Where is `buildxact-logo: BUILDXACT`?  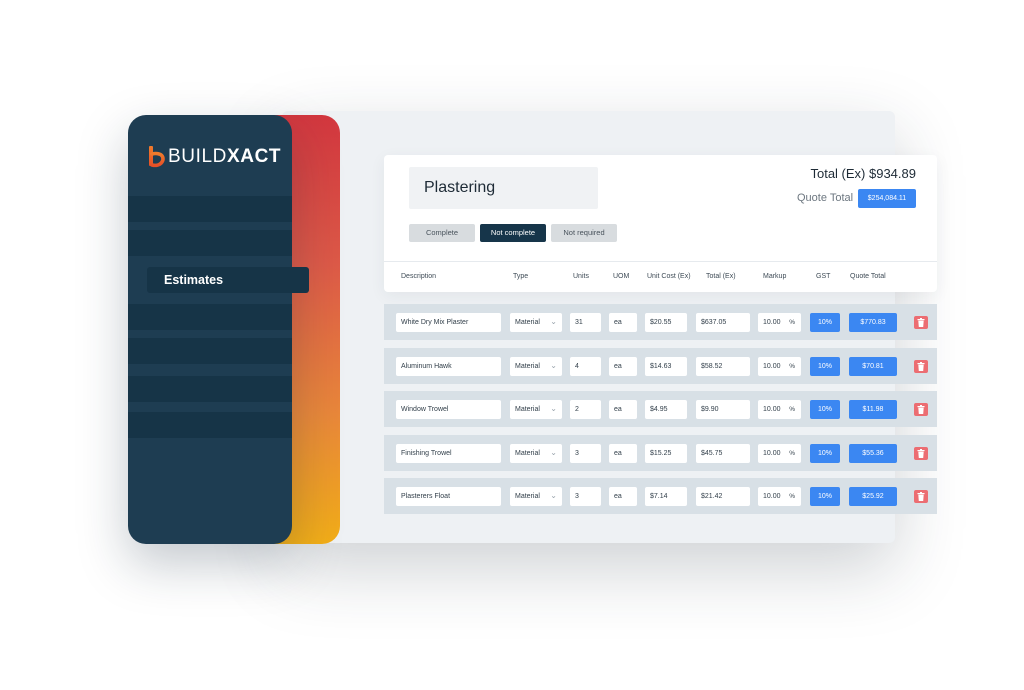 buildxact-logo: BUILDXACT is located at coordinates (214, 157).